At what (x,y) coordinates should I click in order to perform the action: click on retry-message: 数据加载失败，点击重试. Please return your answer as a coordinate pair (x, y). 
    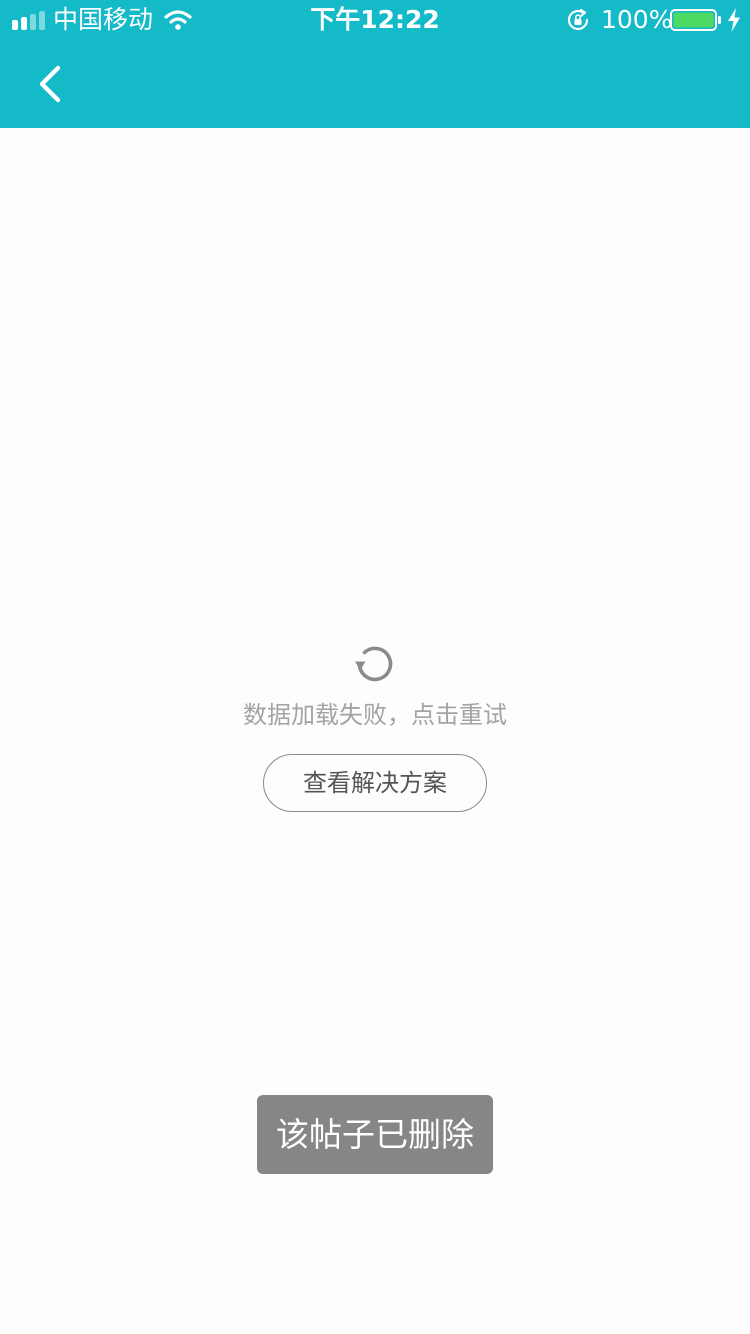
    Looking at the image, I should click on (375, 715).